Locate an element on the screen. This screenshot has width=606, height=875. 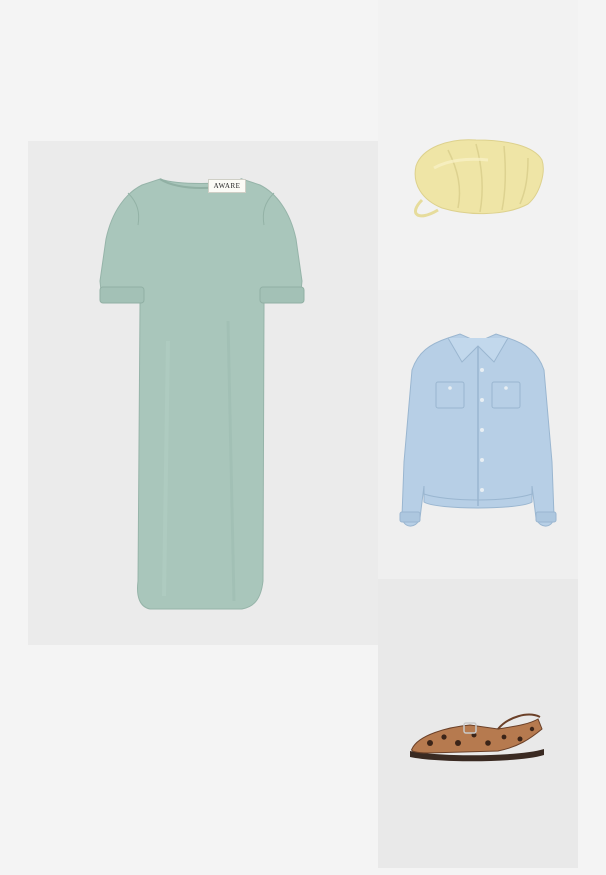
denim-jacket-image is located at coordinates (478, 430).